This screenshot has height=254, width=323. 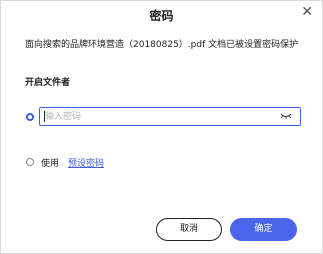 I want to click on ok-button: 确定, so click(x=263, y=229).